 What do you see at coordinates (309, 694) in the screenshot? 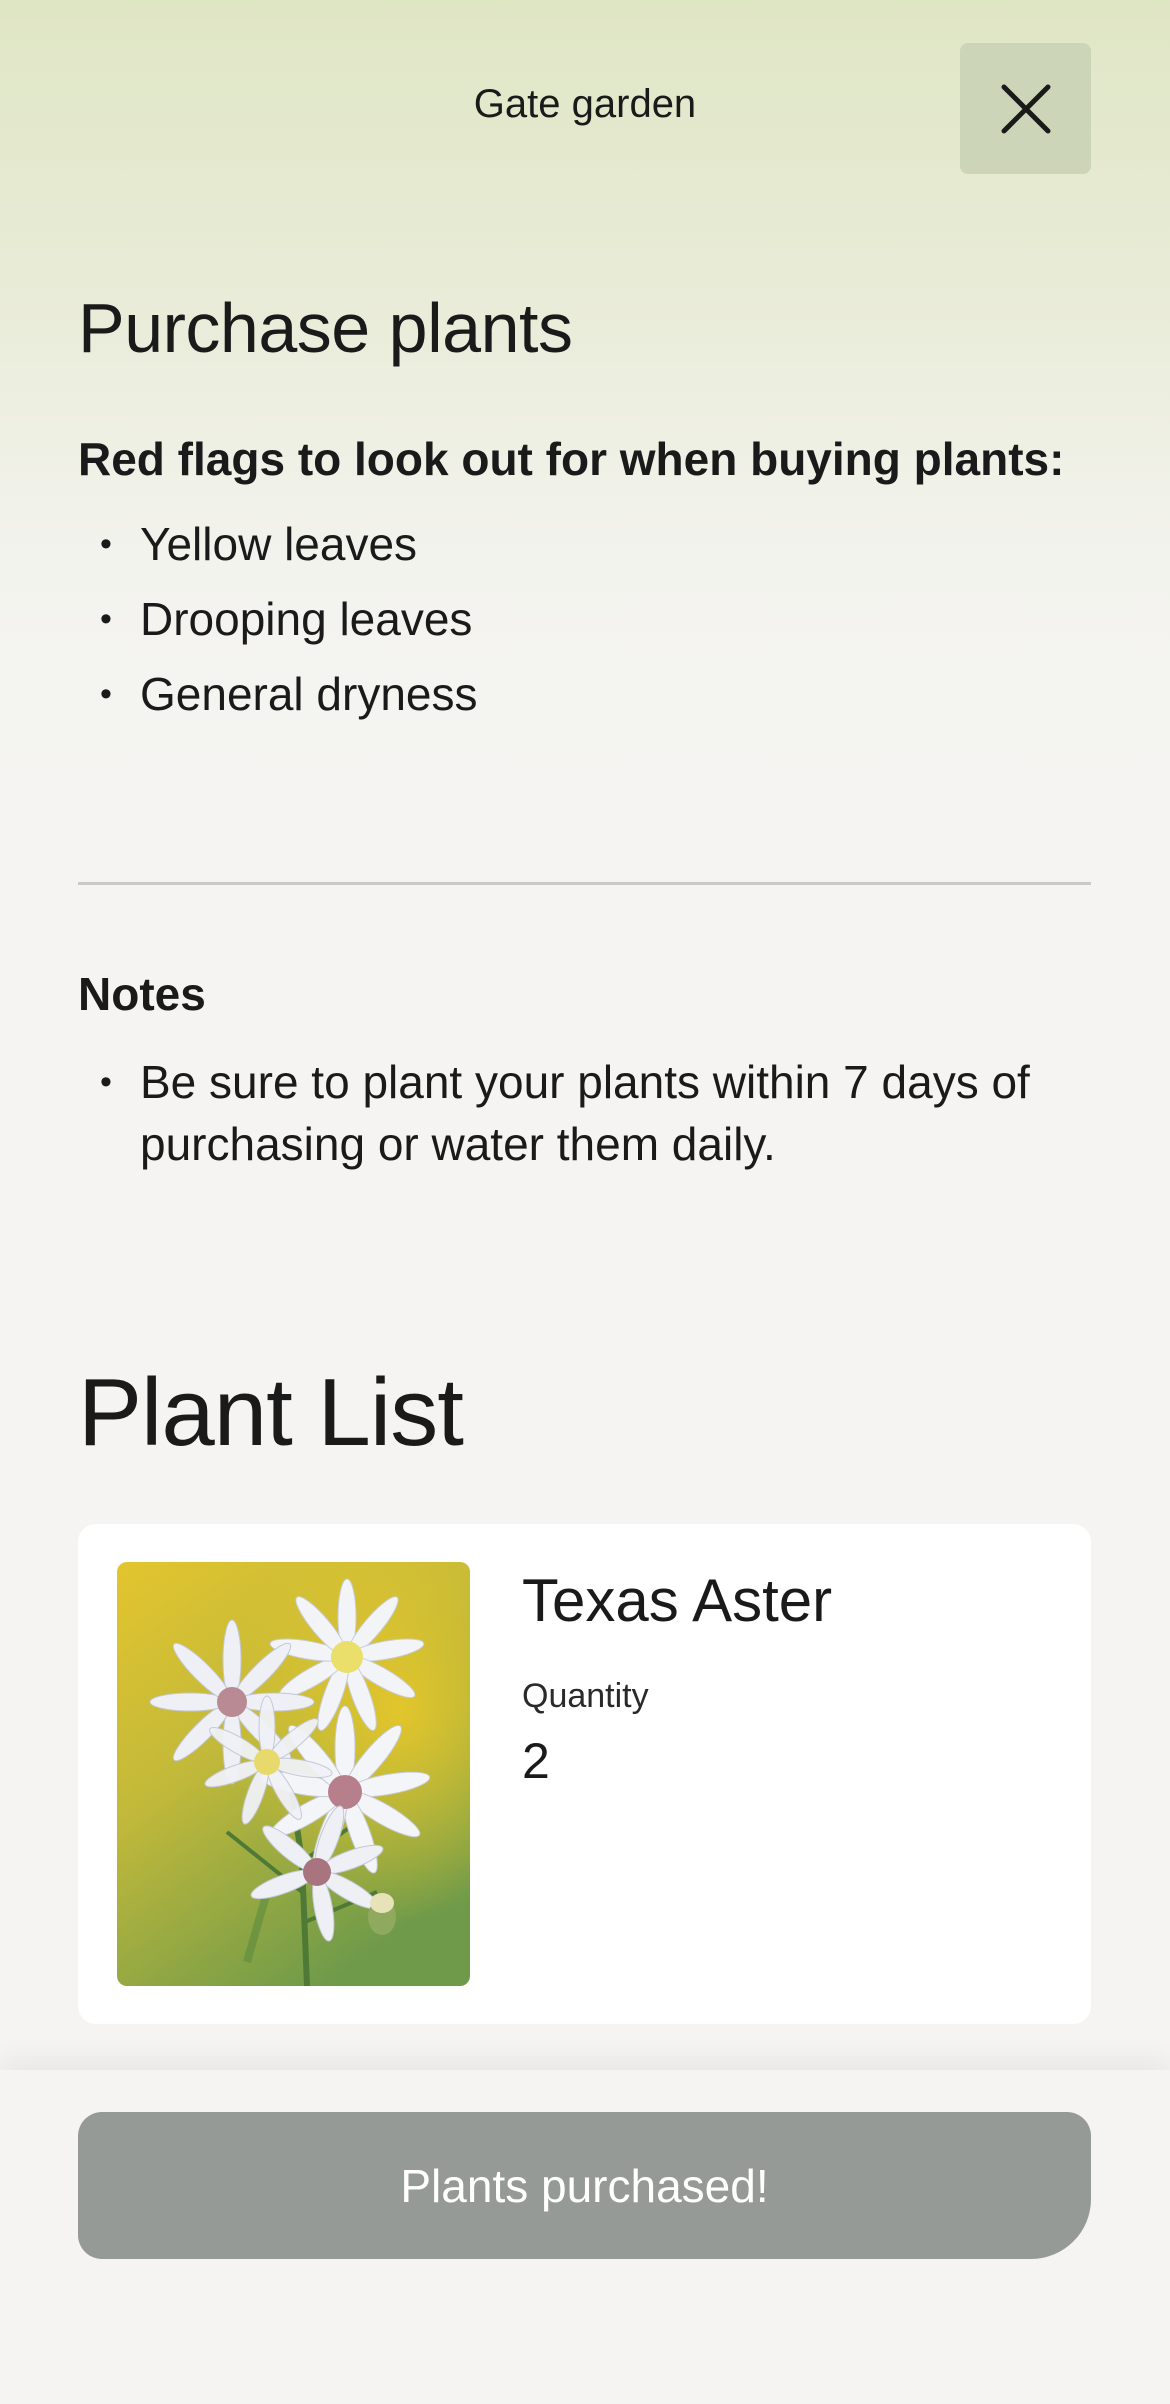
I see `red-flag-text: General dryness` at bounding box center [309, 694].